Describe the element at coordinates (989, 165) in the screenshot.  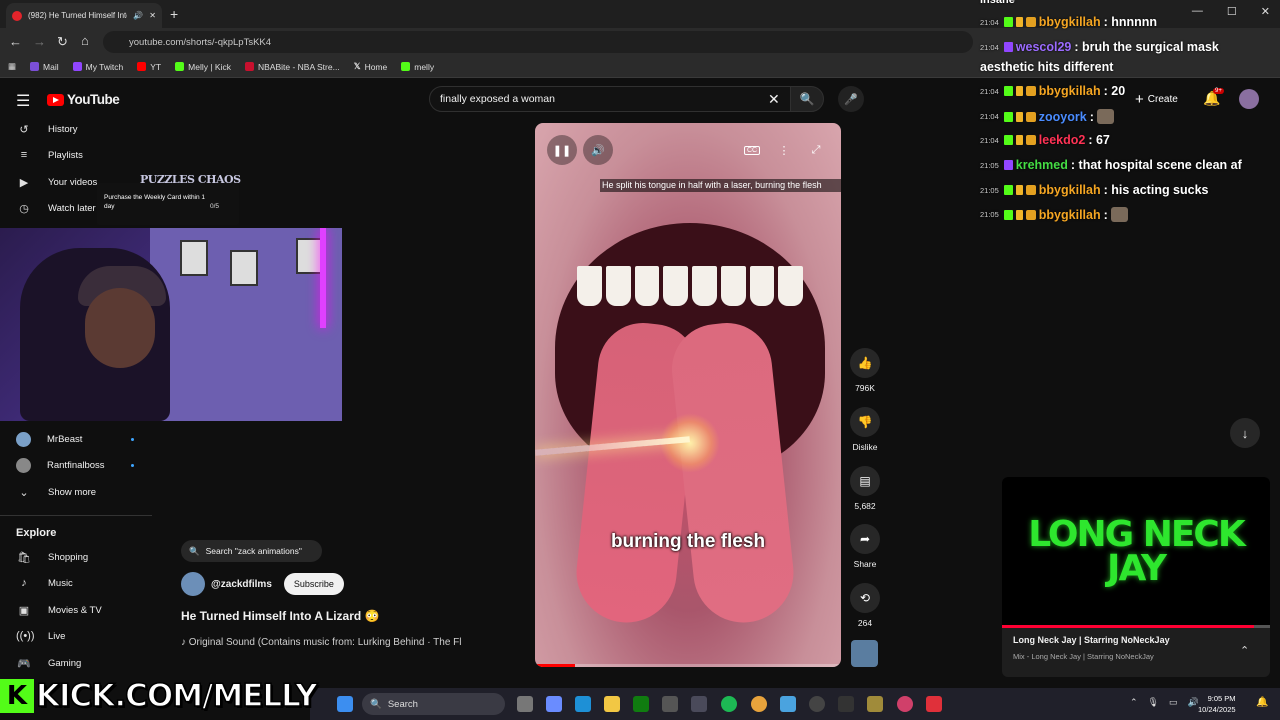
I see `chat-timestamp: 21:05` at that location.